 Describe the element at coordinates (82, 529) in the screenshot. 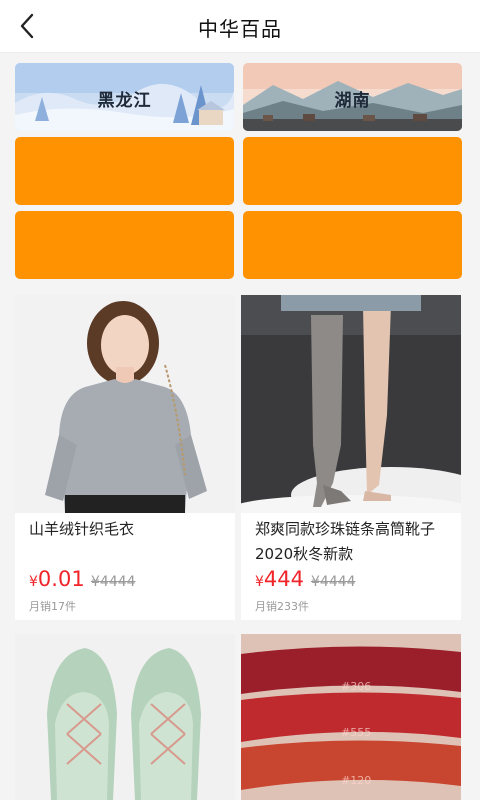

I see `product-name: 山羊绒针织毛衣` at that location.